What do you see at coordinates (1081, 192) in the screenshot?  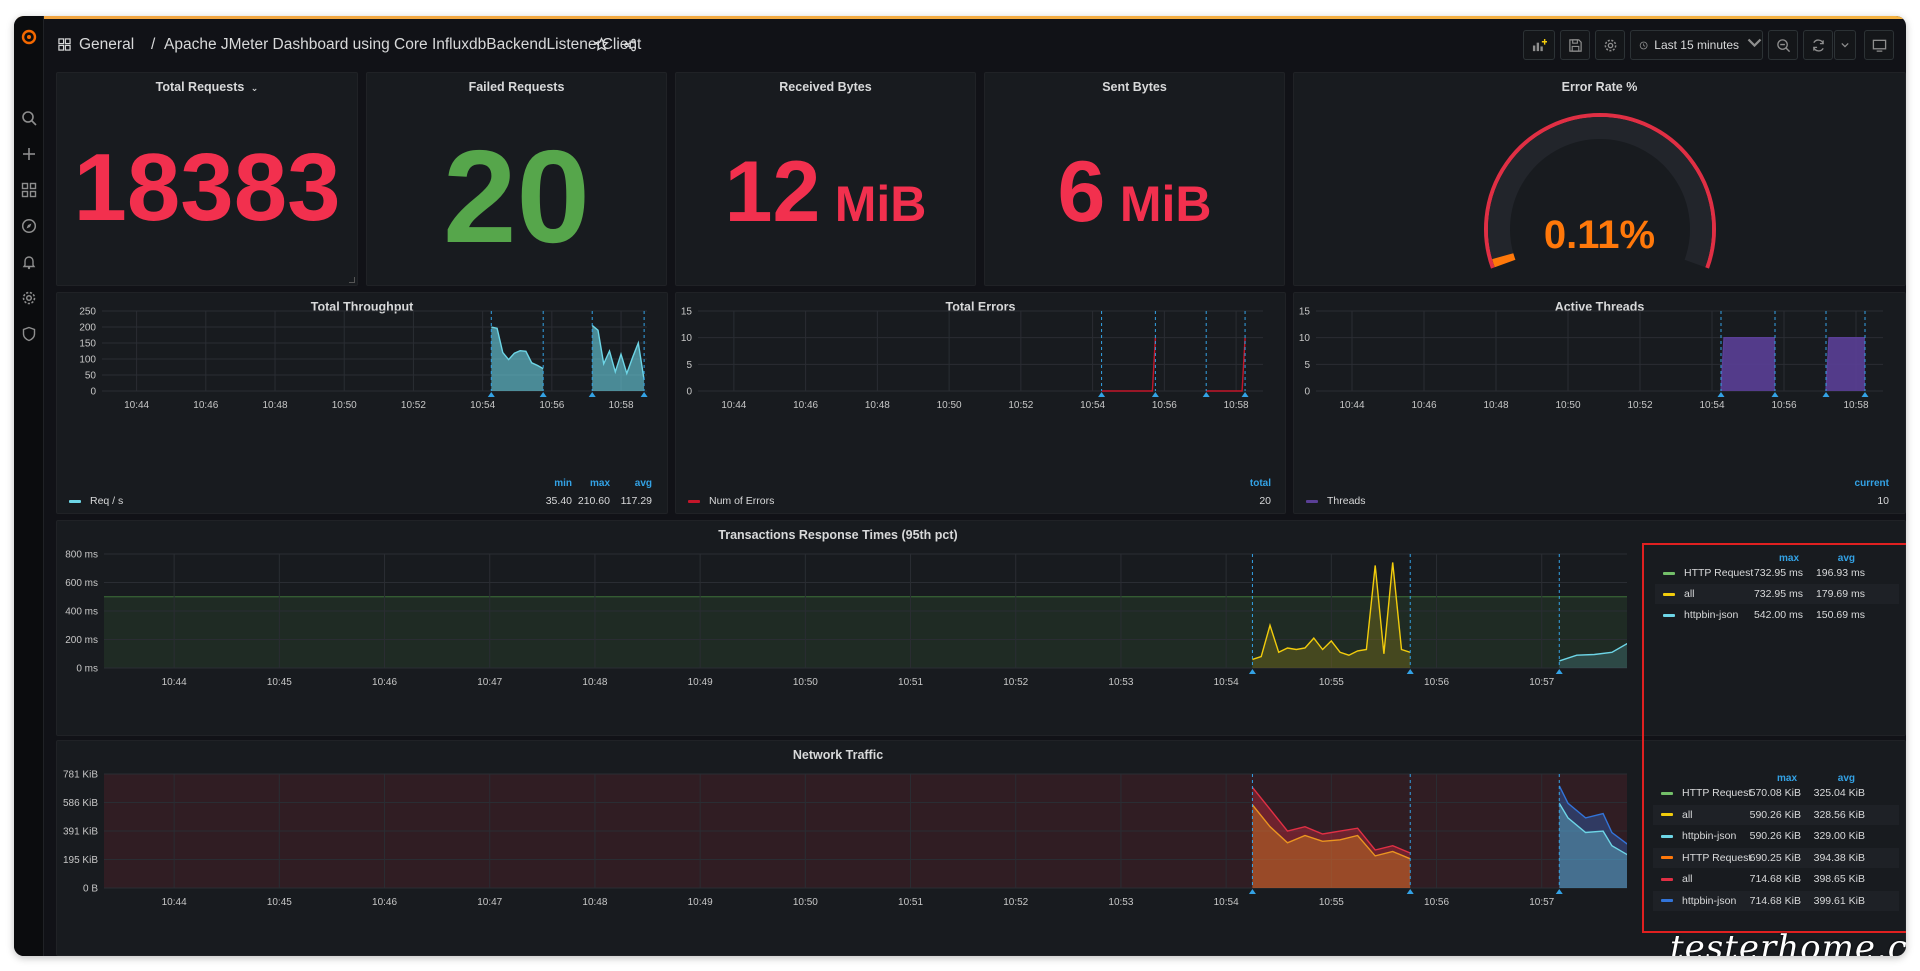 I see `stat-value: 6` at bounding box center [1081, 192].